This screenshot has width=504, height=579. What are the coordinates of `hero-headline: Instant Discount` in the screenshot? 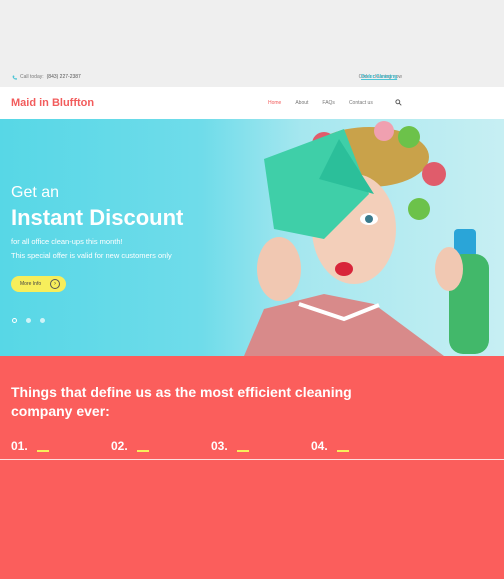 It's located at (97, 217).